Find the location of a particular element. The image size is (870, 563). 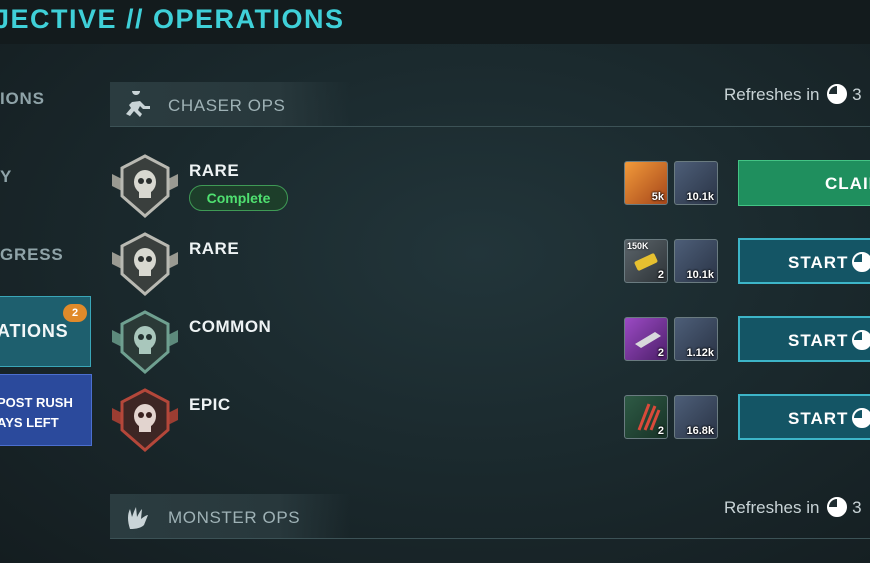

notification-badge: 2 is located at coordinates (75, 313).